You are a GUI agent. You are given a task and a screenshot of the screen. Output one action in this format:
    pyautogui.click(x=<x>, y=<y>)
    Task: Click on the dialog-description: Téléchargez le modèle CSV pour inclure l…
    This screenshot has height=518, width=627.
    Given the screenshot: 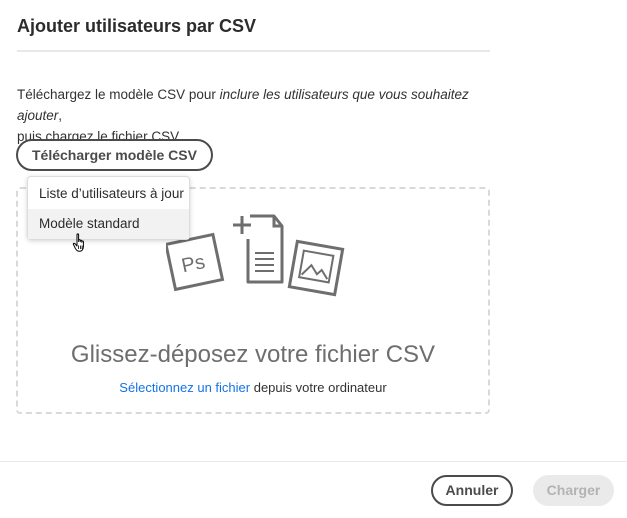 What is the action you would take?
    pyautogui.click(x=252, y=115)
    